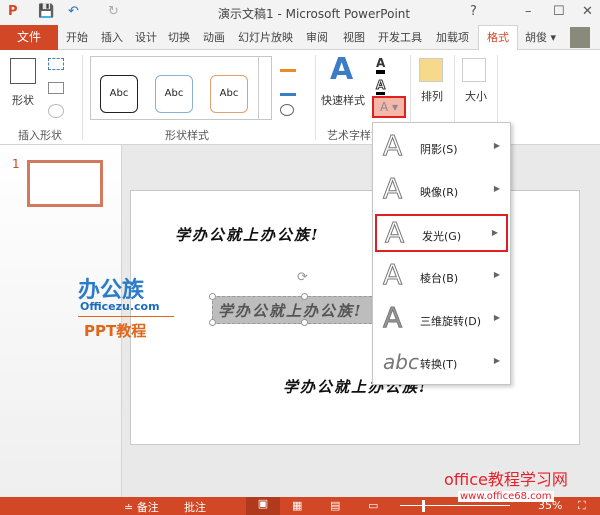 The image size is (600, 515). What do you see at coordinates (473, 11) in the screenshot?
I see `help-button: ?` at bounding box center [473, 11].